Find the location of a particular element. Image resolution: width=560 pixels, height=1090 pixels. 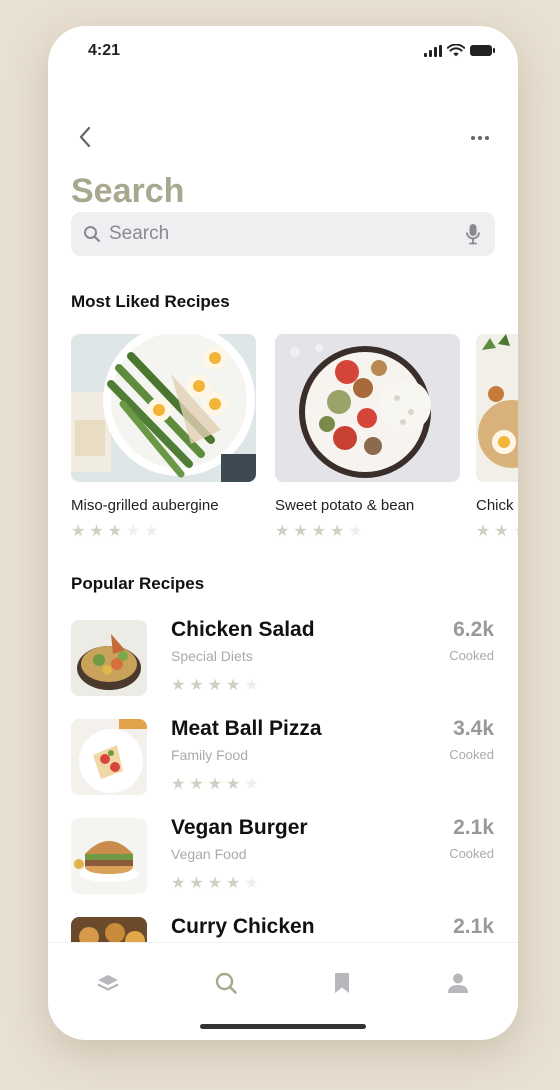

list-item: Curry Chicken 2.1k is located at coordinates (283, 927).